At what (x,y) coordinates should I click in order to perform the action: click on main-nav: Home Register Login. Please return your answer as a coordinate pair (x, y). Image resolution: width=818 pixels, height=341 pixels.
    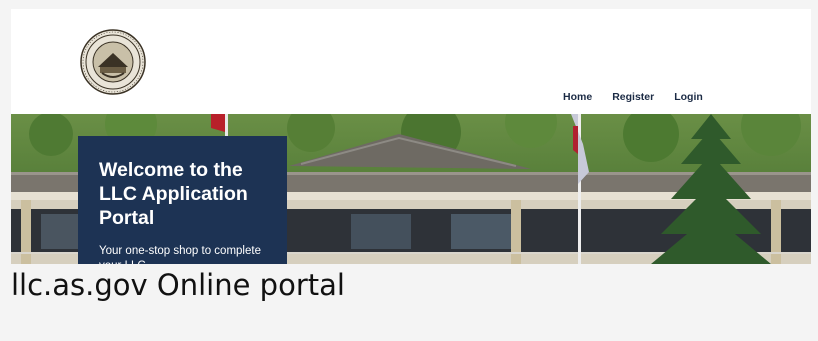
    Looking at the image, I should click on (633, 97).